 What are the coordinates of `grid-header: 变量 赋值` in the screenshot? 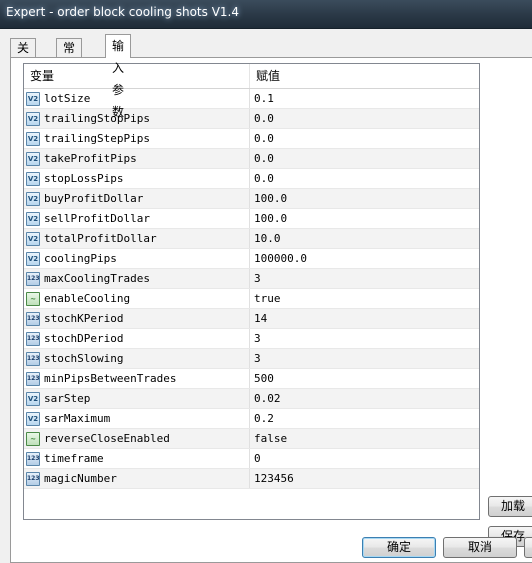 It's located at (251, 76).